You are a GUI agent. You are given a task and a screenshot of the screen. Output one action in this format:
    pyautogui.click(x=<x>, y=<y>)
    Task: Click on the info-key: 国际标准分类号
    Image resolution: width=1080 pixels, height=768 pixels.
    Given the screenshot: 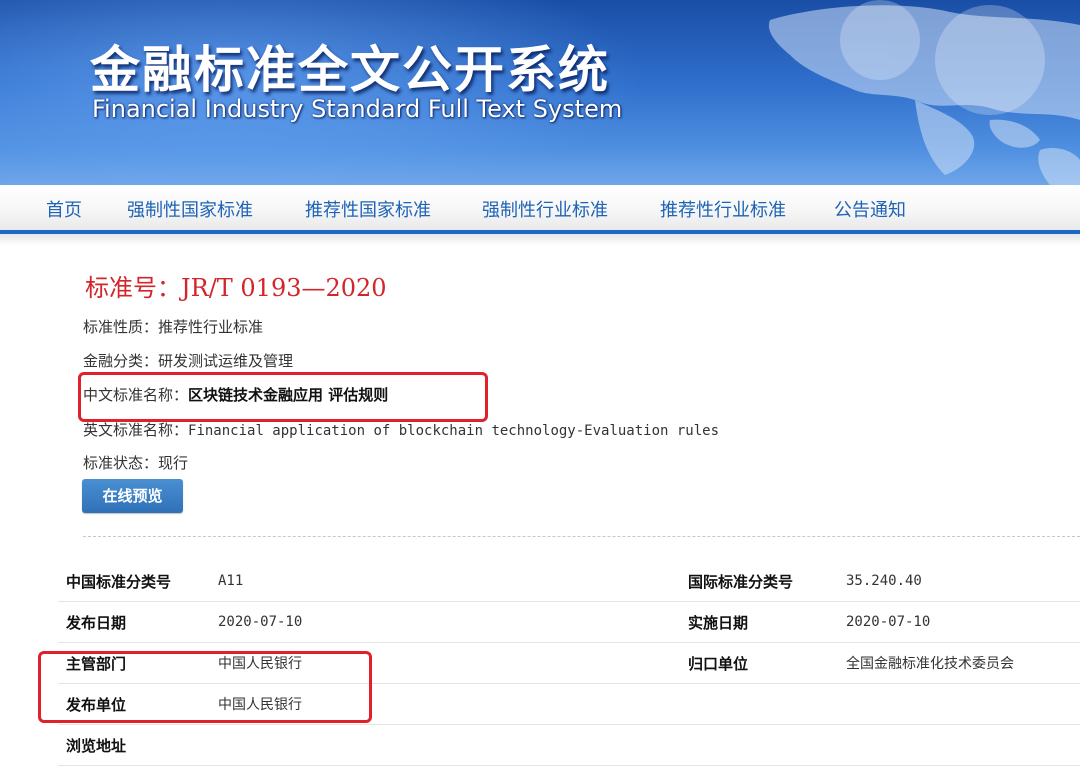 What is the action you would take?
    pyautogui.click(x=759, y=581)
    